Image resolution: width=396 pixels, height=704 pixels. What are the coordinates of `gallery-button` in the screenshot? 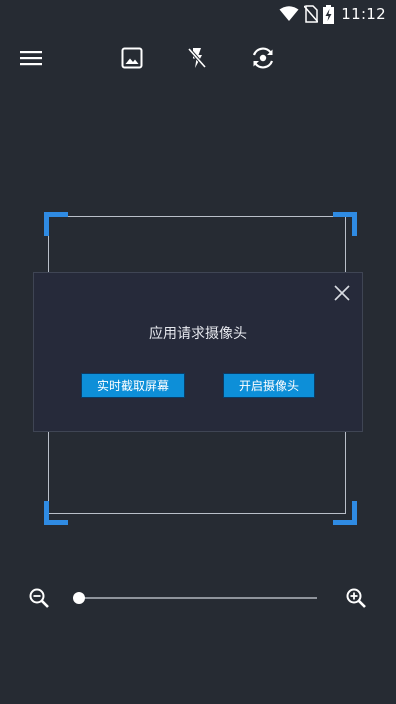 It's located at (132, 58).